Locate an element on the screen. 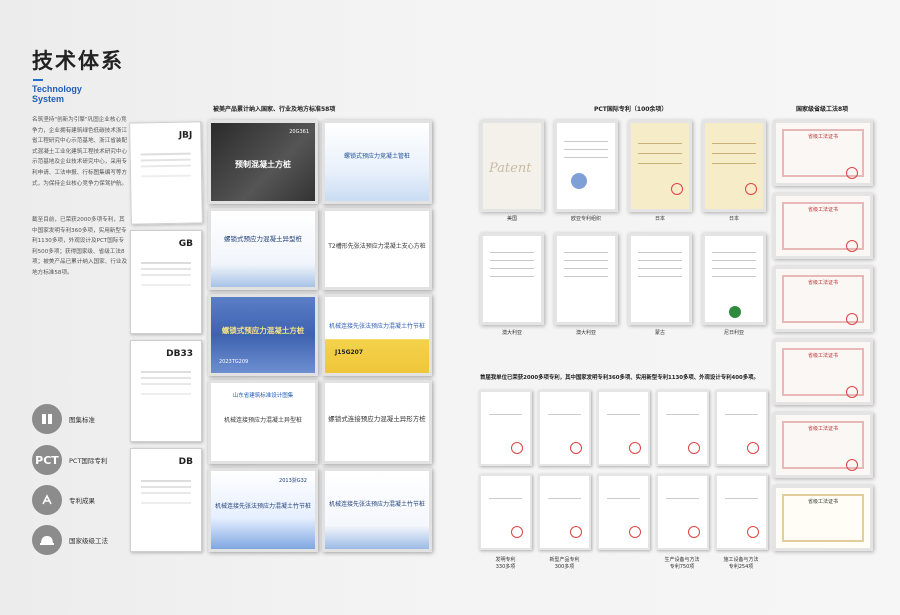 The width and height of the screenshot is (900, 615). patent-caption-line1: 发明专利 is located at coordinates (505, 560).